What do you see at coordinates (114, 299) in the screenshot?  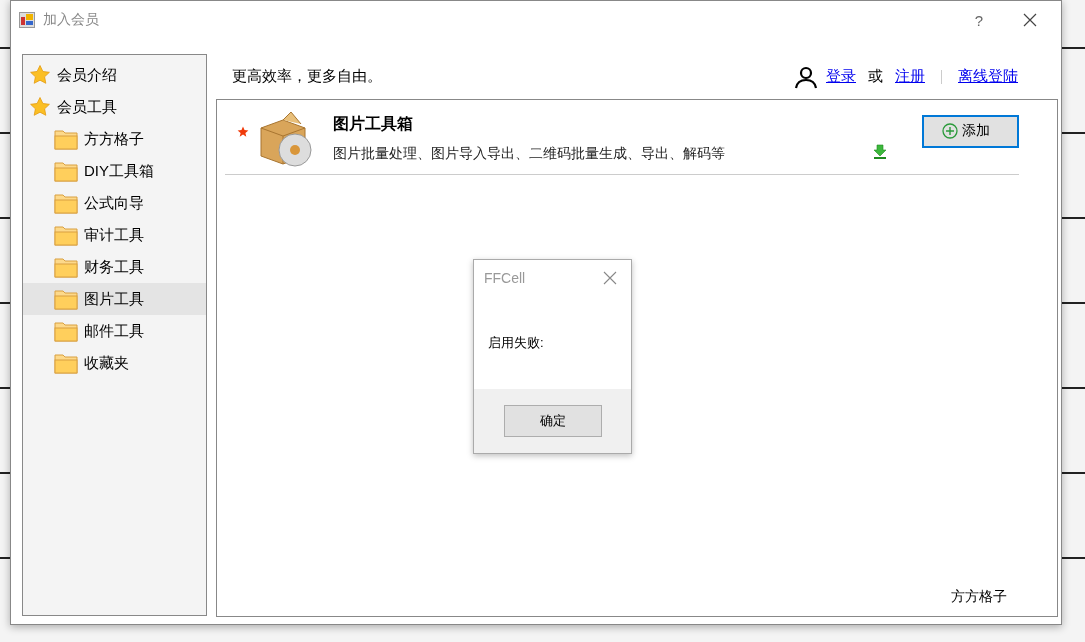 I see `sidebar-item: 图片工具` at bounding box center [114, 299].